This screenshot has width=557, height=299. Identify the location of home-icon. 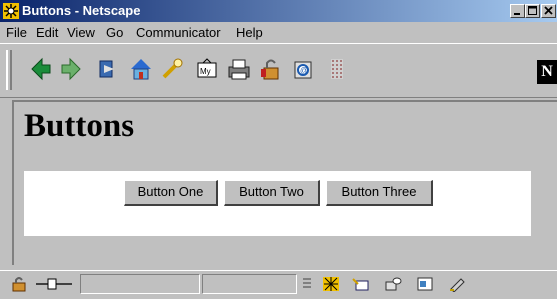
(141, 69).